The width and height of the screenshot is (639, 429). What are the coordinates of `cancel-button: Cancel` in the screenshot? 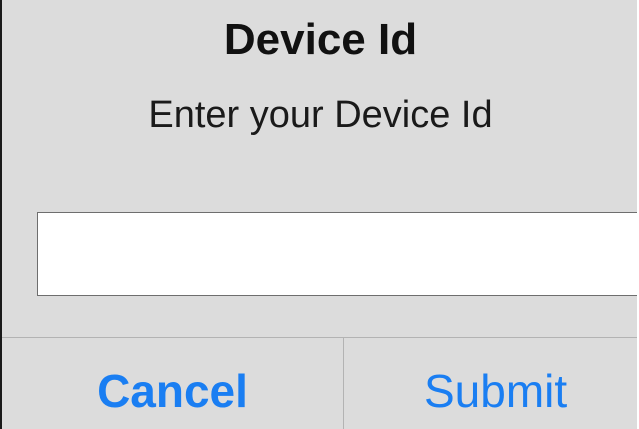 It's located at (172, 383).